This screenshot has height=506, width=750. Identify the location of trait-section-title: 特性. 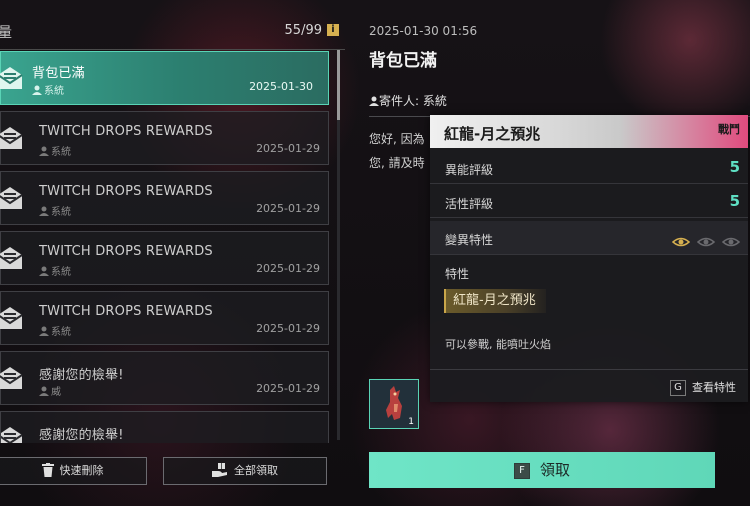
(457, 274).